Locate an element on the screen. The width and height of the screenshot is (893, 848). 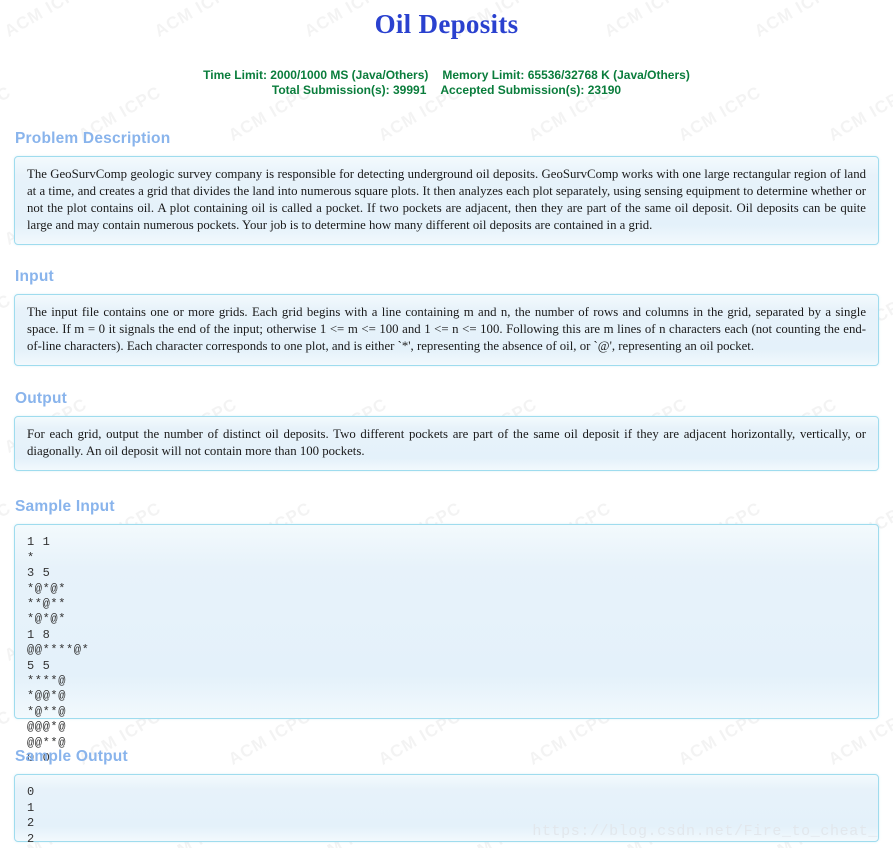
sample-output-code: 0 1 2 2 is located at coordinates (446, 810).